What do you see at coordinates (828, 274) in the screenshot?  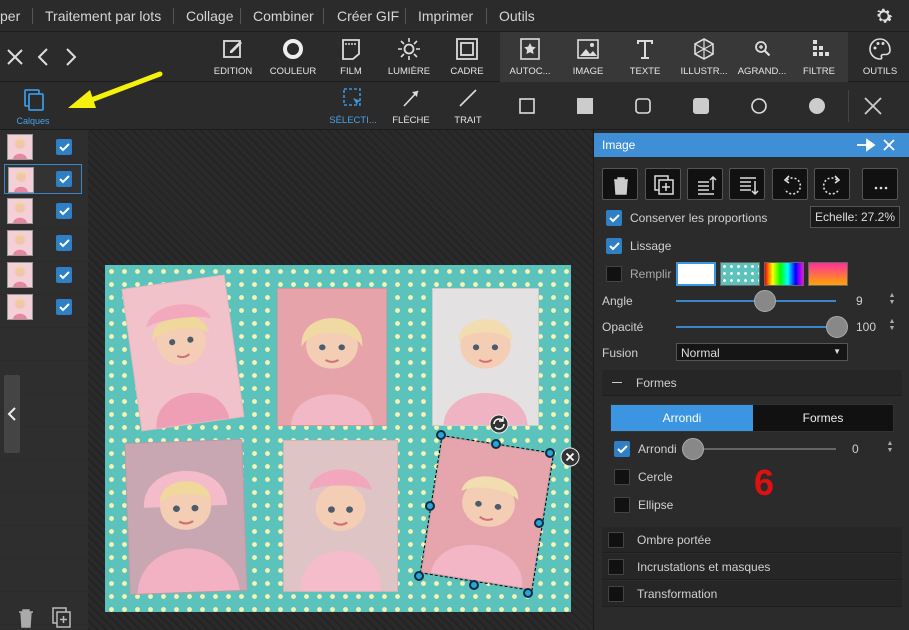 I see `fill-gradient-swatch` at bounding box center [828, 274].